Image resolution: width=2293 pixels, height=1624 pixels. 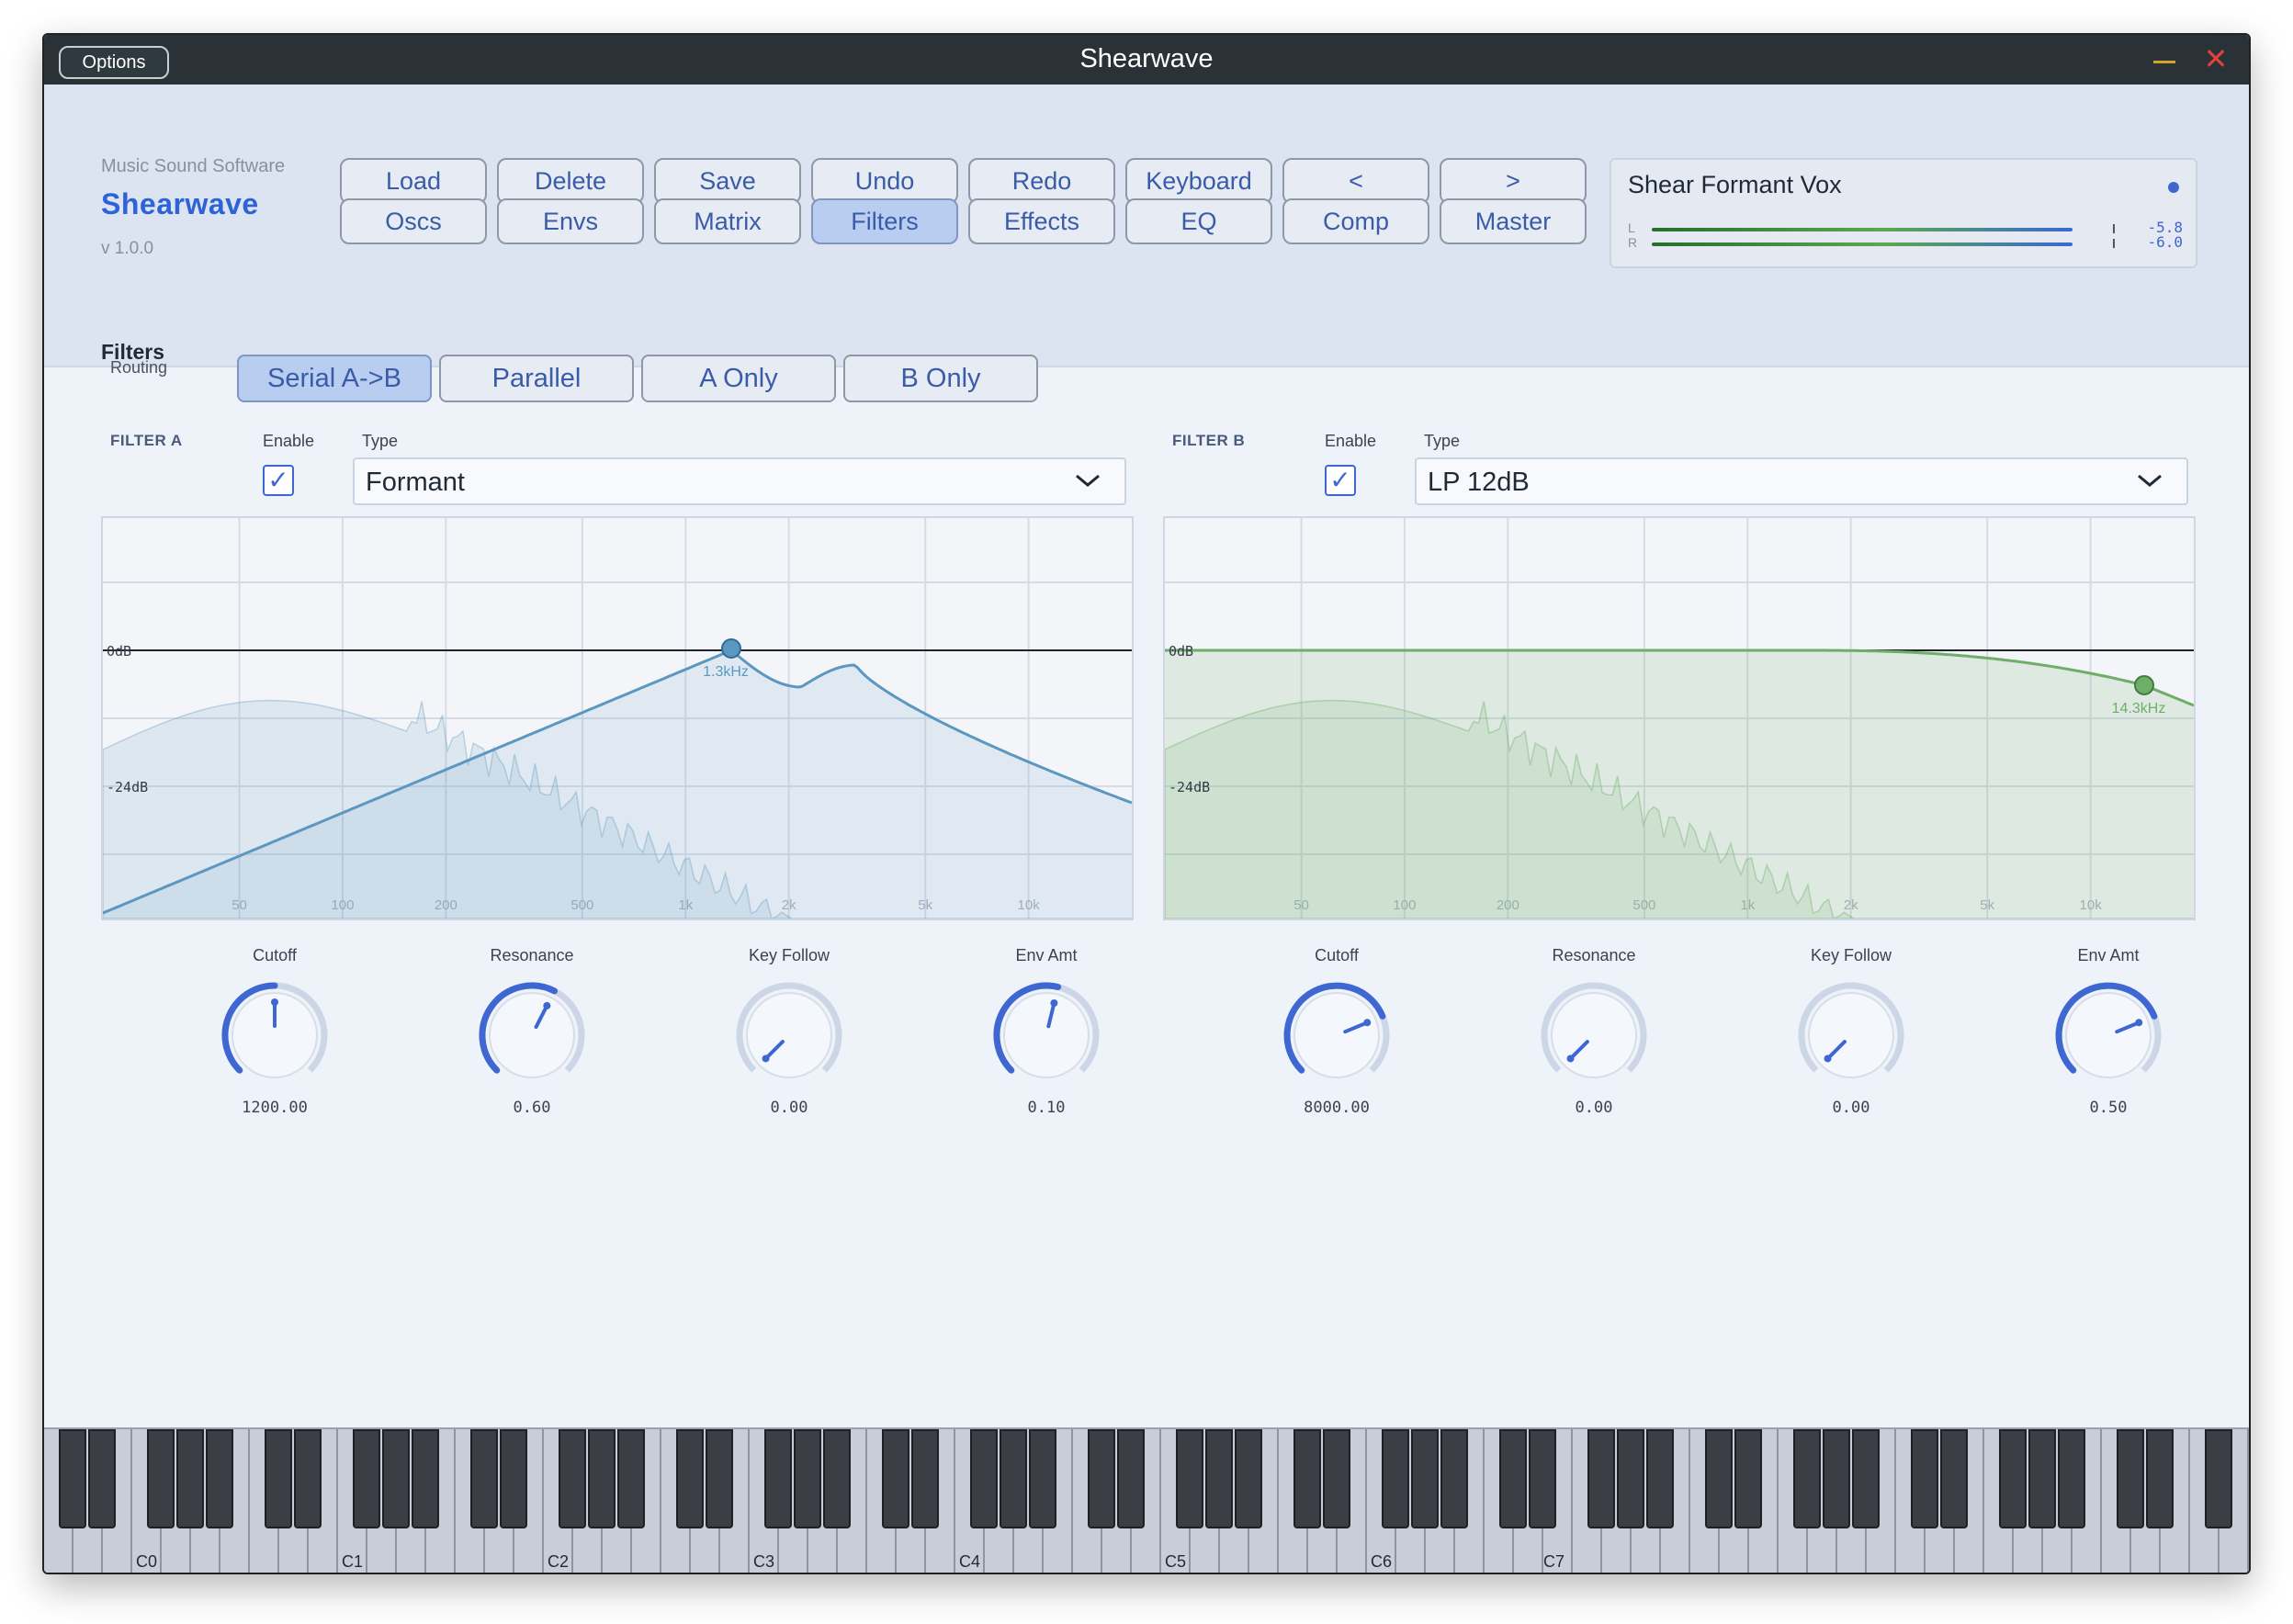 I want to click on nav-delete-button: Delete, so click(x=570, y=181).